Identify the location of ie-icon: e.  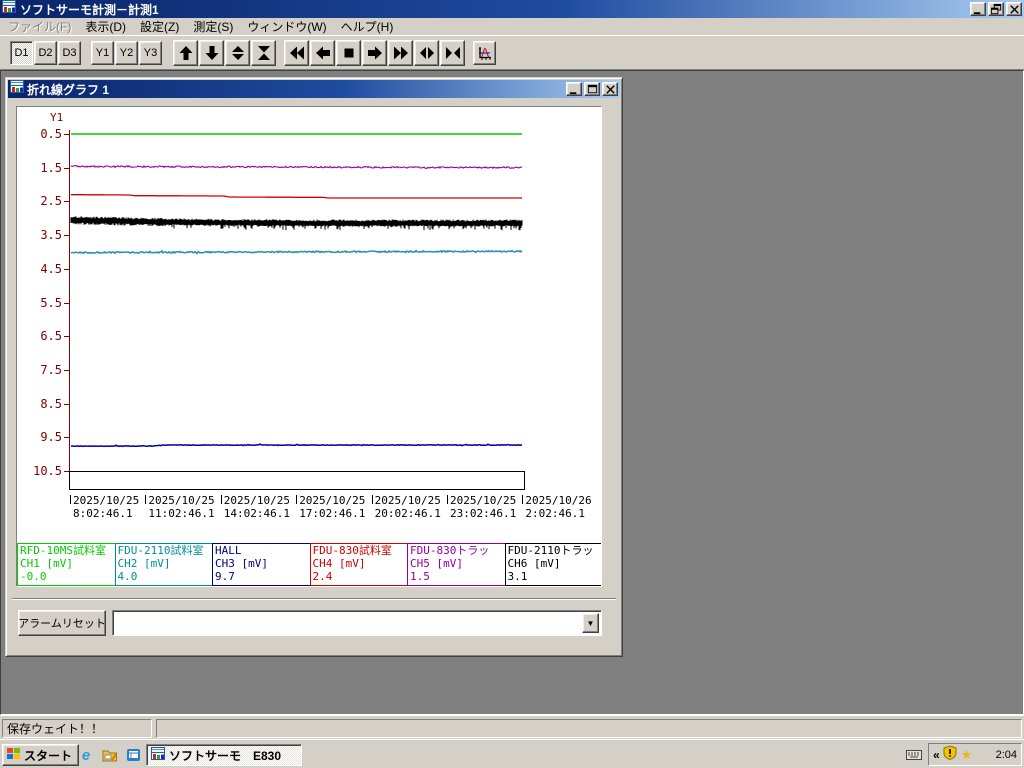
(86, 755).